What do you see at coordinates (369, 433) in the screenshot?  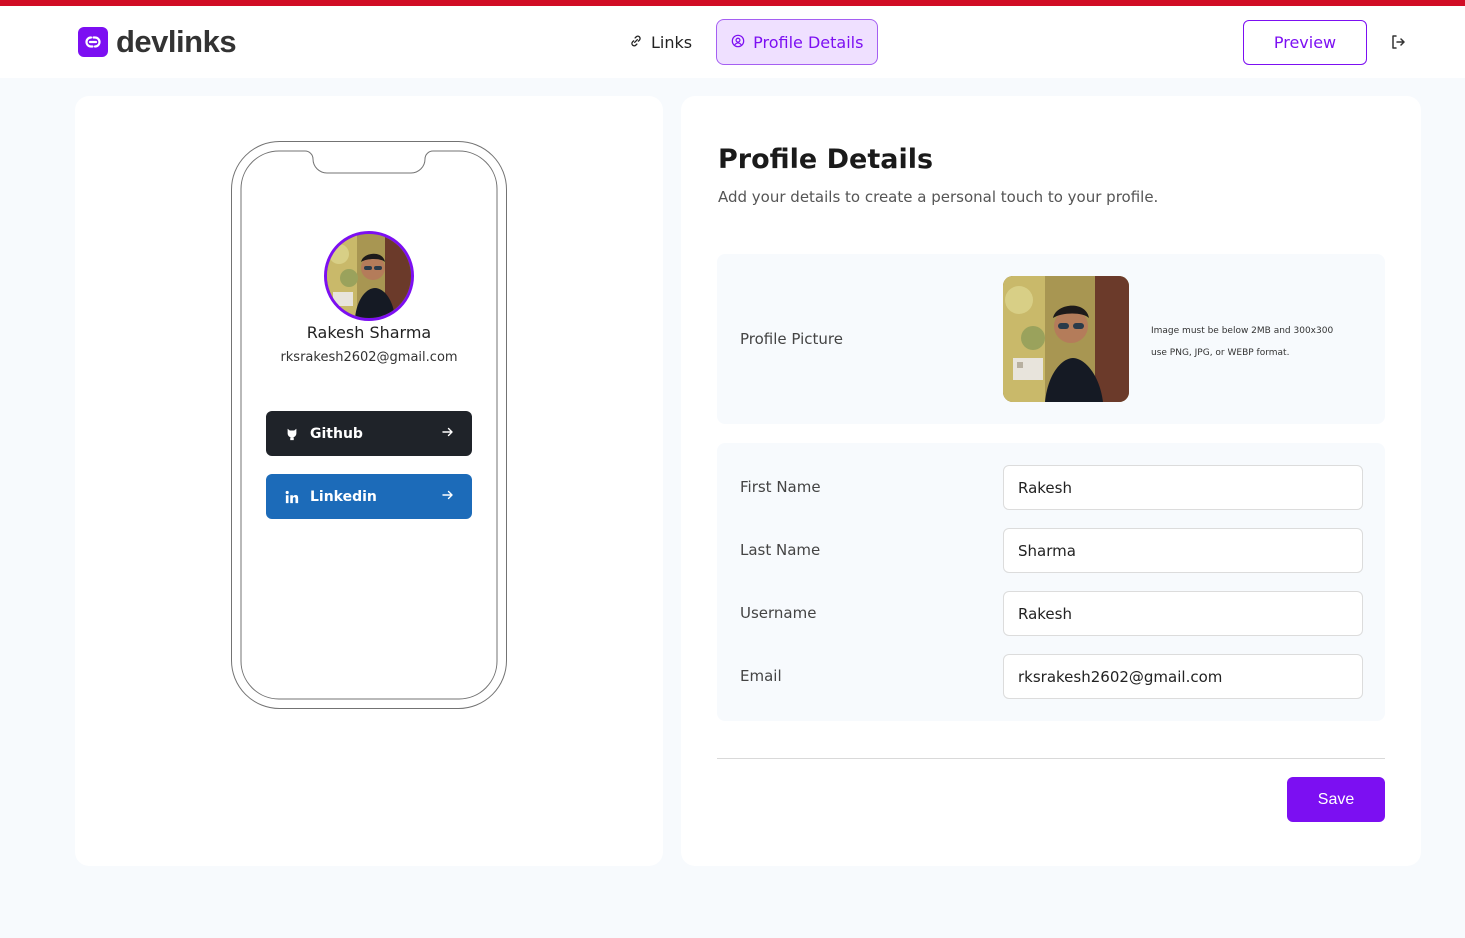 I see `preview-link-github: Github` at bounding box center [369, 433].